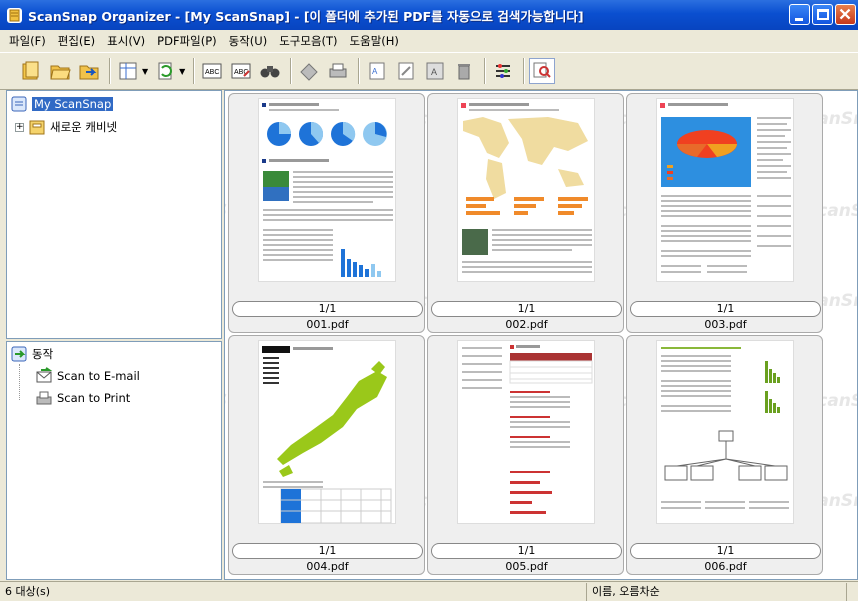 This screenshot has width=858, height=601. What do you see at coordinates (94, 398) in the screenshot?
I see `action-item-label: Scan to Print` at bounding box center [94, 398].